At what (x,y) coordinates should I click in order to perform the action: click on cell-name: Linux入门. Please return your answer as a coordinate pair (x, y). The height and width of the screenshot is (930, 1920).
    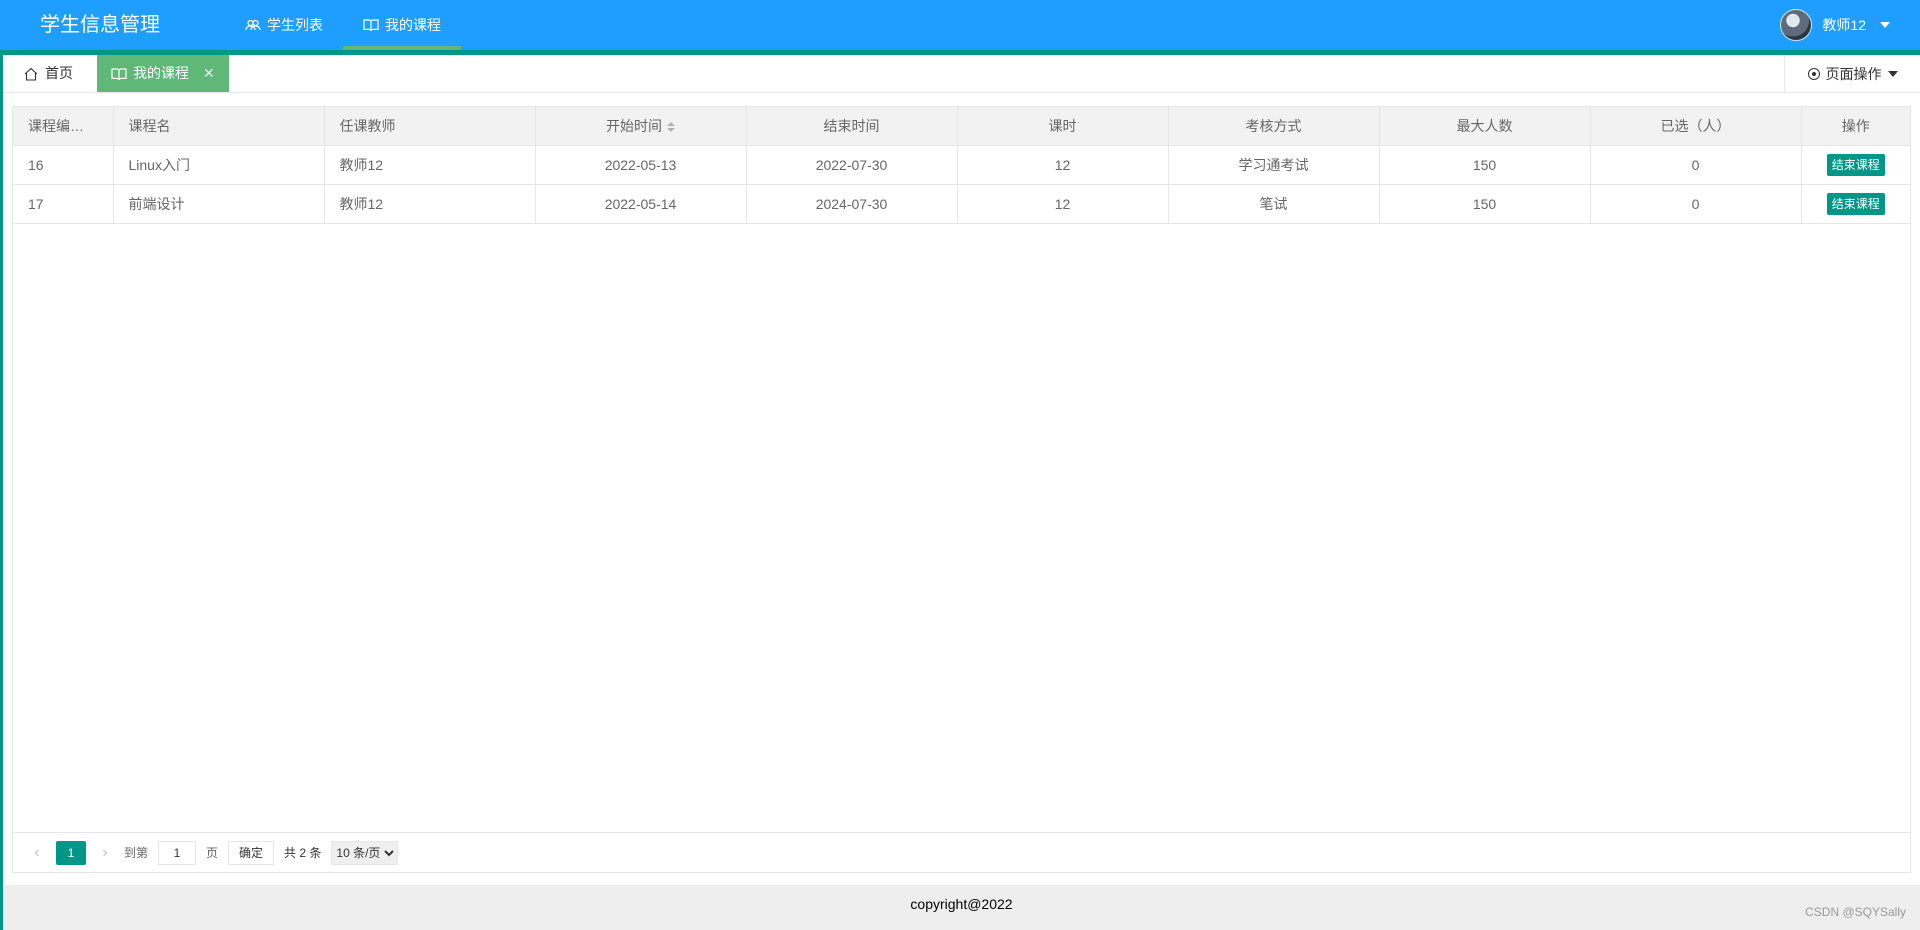
    Looking at the image, I should click on (219, 165).